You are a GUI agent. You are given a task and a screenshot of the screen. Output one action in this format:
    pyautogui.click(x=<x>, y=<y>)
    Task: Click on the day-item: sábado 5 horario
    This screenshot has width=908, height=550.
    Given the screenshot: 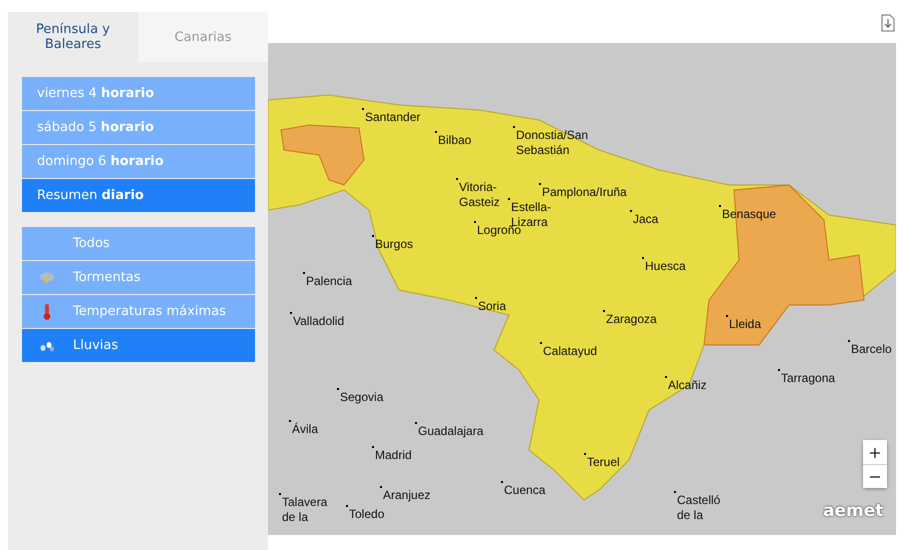 What is the action you would take?
    pyautogui.click(x=138, y=127)
    